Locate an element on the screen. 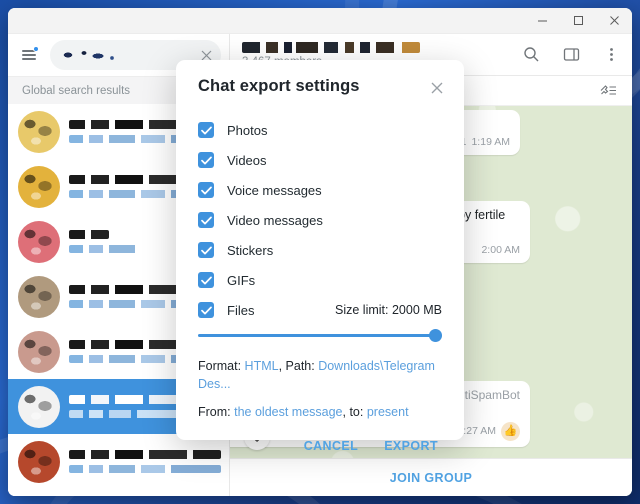 The width and height of the screenshot is (640, 504). more-vertical-icon is located at coordinates (611, 55).